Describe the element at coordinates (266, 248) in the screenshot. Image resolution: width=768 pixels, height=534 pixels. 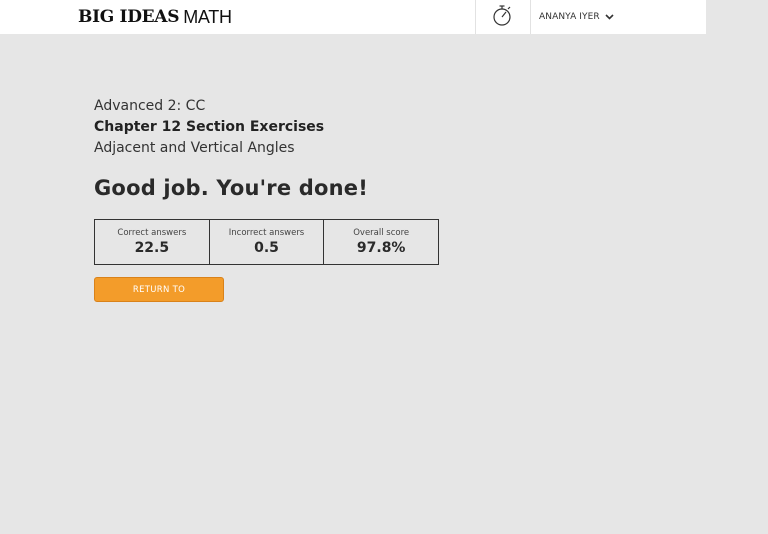
I see `score-value: 0.5` at that location.